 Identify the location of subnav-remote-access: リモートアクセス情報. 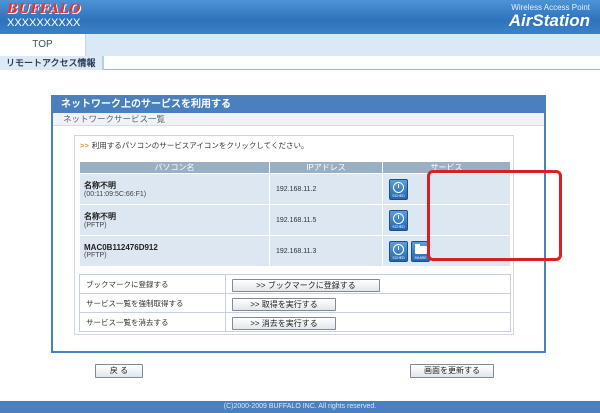
(52, 63).